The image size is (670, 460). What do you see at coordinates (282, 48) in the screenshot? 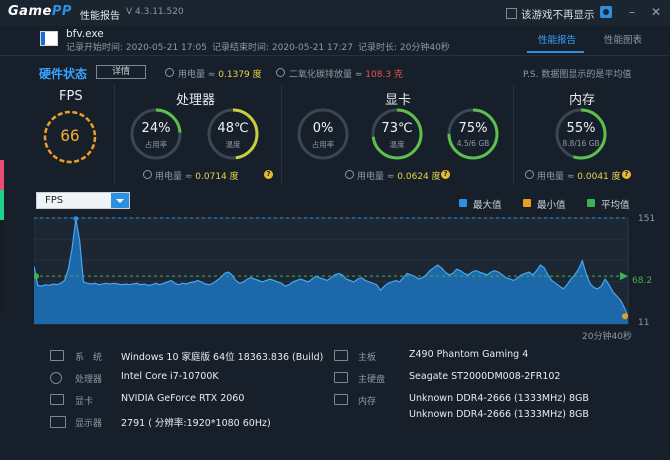
I see `record-end-time: 记录结束时间: 2020-05-21 17:27` at bounding box center [282, 48].